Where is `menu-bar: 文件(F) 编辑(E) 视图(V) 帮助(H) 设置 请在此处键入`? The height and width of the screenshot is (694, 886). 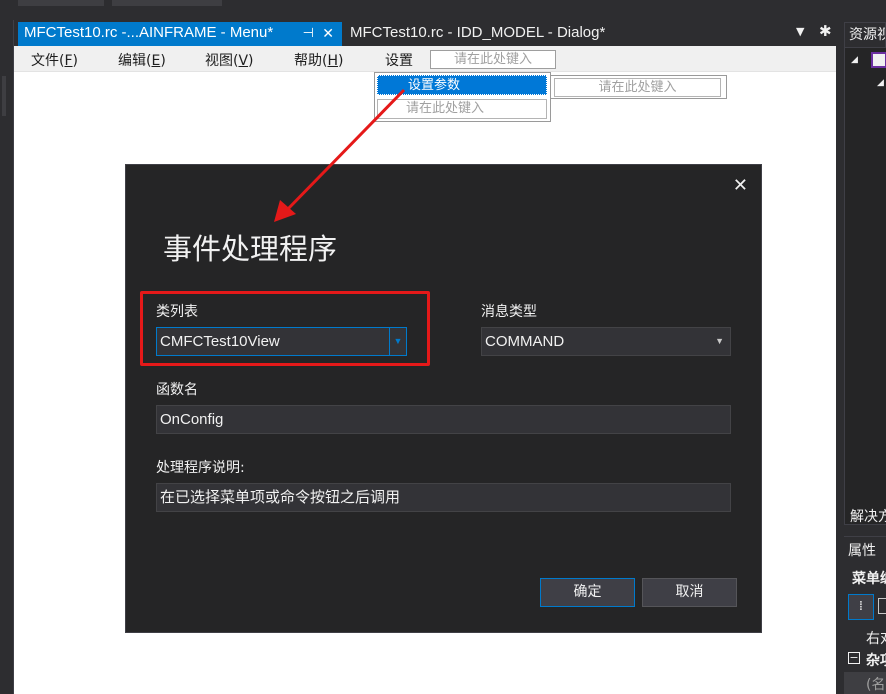 menu-bar: 文件(F) 编辑(E) 视图(V) 帮助(H) 设置 请在此处键入 is located at coordinates (425, 59).